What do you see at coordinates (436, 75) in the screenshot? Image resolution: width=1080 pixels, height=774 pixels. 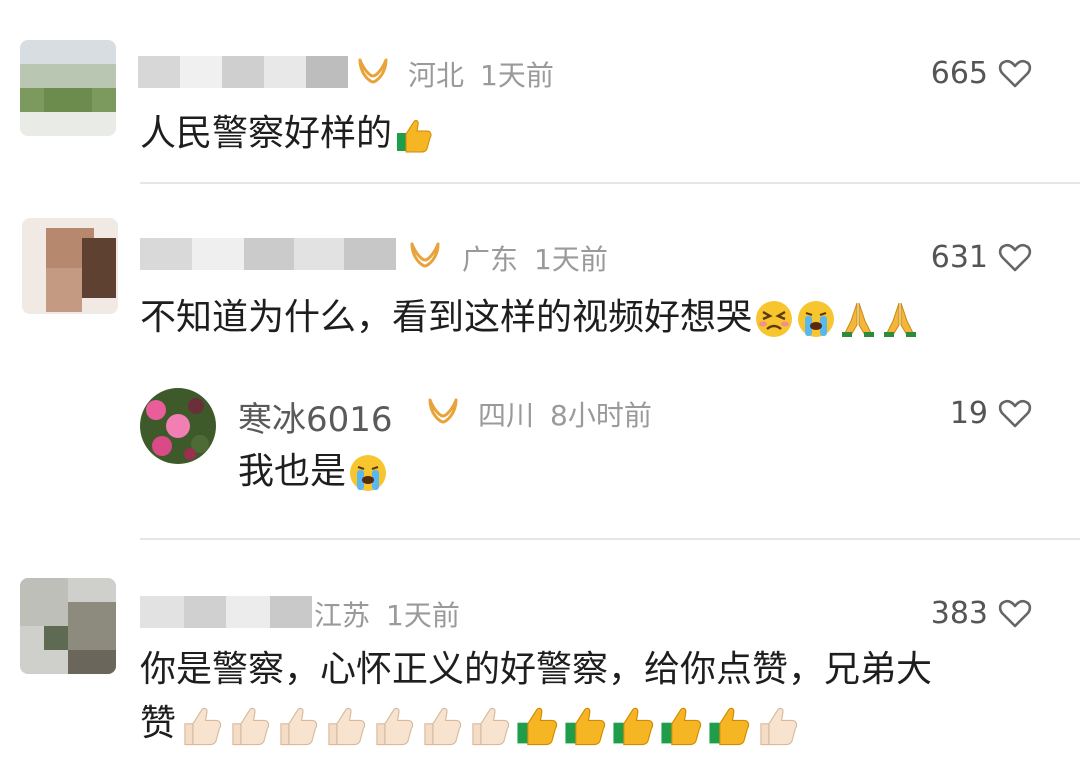 I see `location: 河北` at bounding box center [436, 75].